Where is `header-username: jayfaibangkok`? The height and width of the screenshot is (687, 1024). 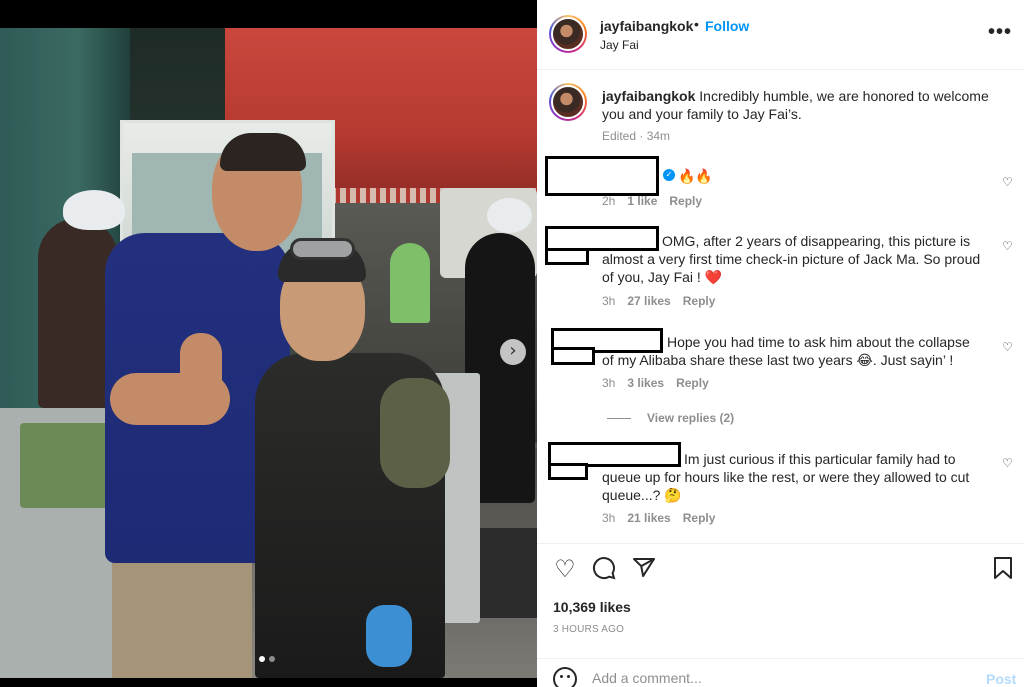 header-username: jayfaibangkok is located at coordinates (646, 26).